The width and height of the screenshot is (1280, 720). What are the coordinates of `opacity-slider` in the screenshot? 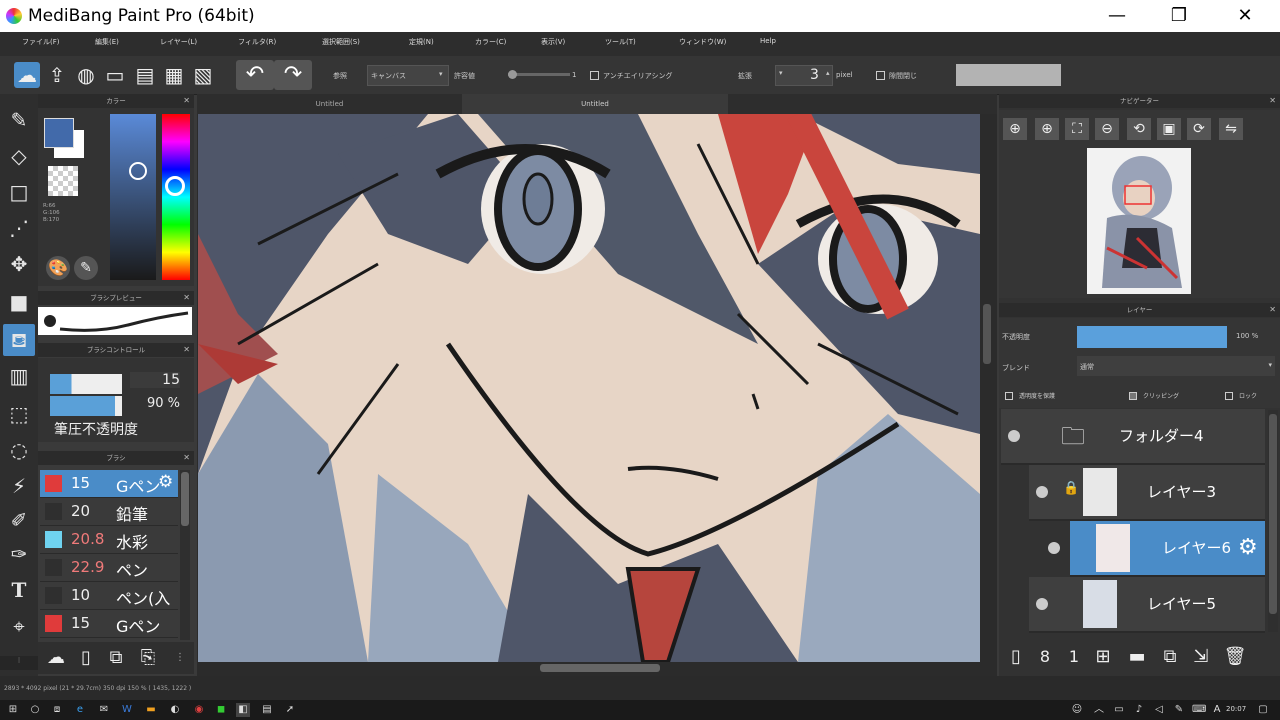 It's located at (1152, 337).